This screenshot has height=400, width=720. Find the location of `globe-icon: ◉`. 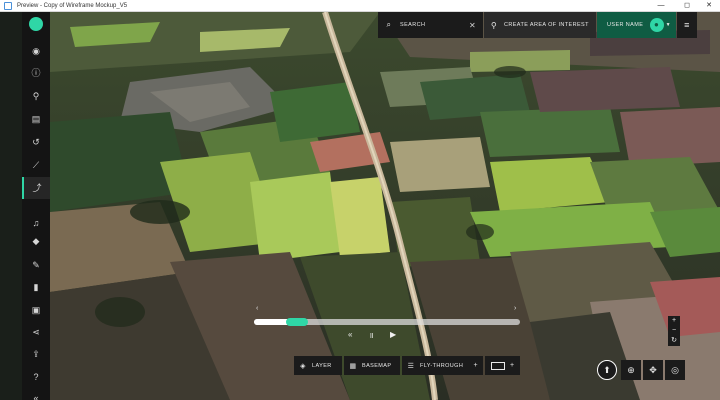

globe-icon: ◉ is located at coordinates (36, 50).